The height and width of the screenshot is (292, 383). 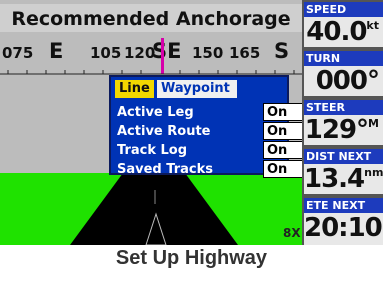 I want to click on road-surface, so click(x=154, y=209).